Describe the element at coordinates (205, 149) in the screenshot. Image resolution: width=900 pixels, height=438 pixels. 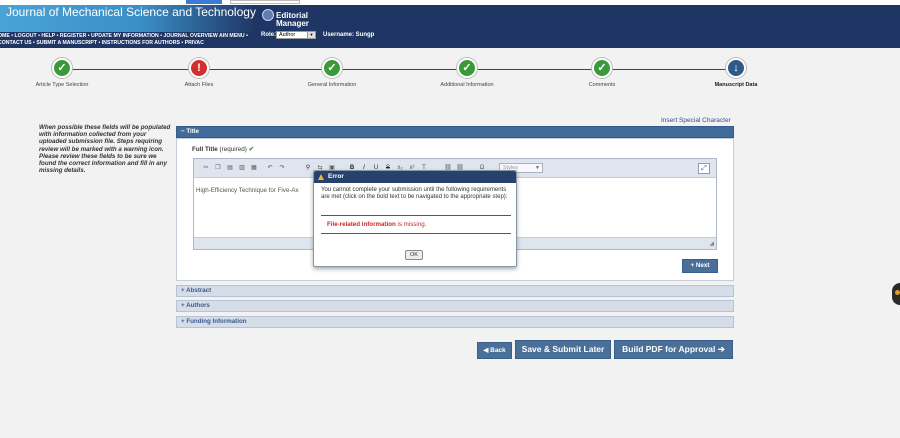
I see `full-title-text: Full Title` at that location.